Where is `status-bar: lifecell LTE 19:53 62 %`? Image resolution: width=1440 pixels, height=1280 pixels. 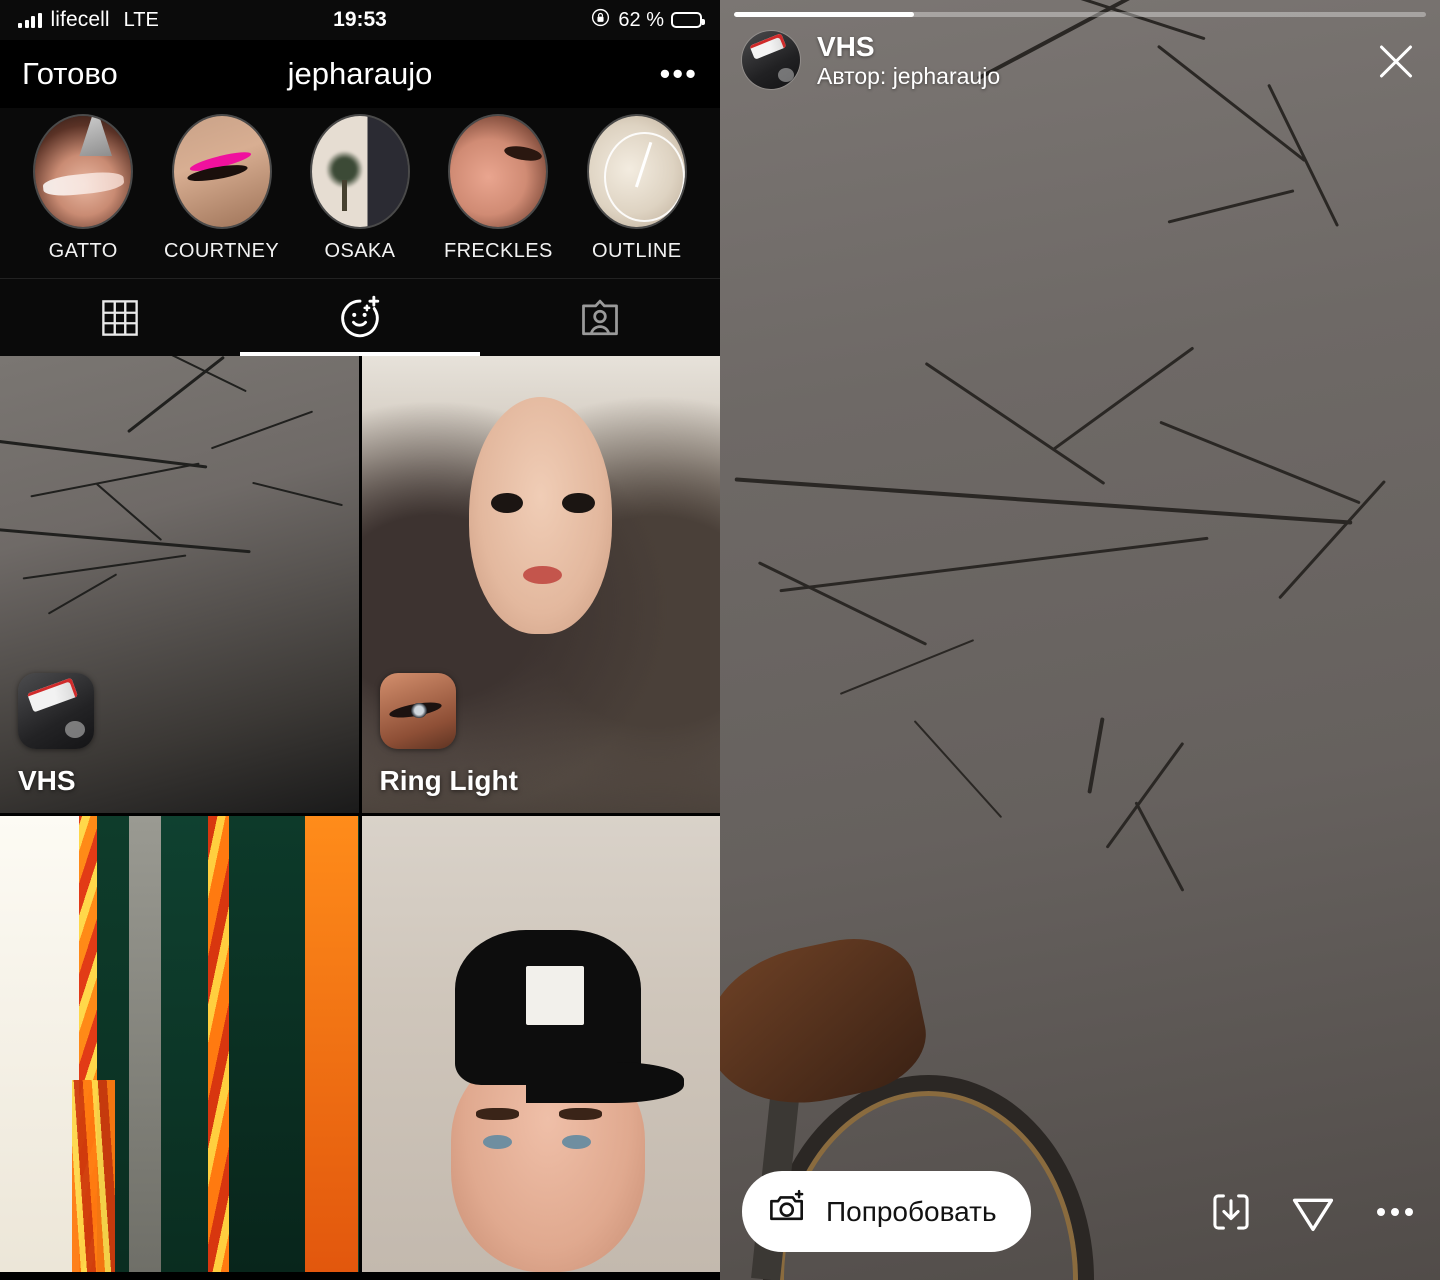 status-bar: lifecell LTE 19:53 62 % is located at coordinates (360, 20).